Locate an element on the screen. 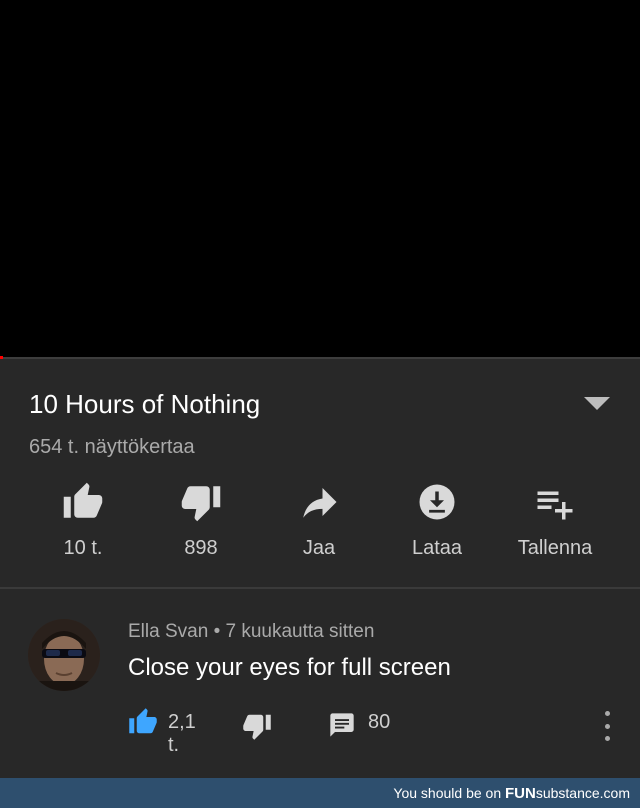 The image size is (640, 808). dislike-count: 898 is located at coordinates (201, 548).